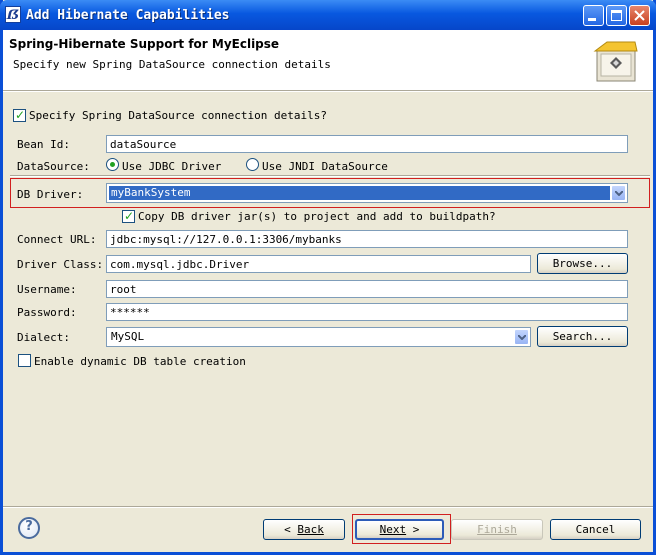  I want to click on cancel-button: Cancel, so click(595, 529).